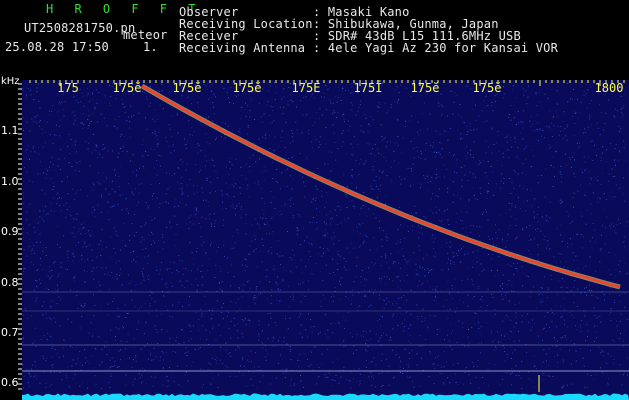 Image resolution: width=629 pixels, height=400 pixels. I want to click on frequency-tick-label: 1.1, so click(10, 130).